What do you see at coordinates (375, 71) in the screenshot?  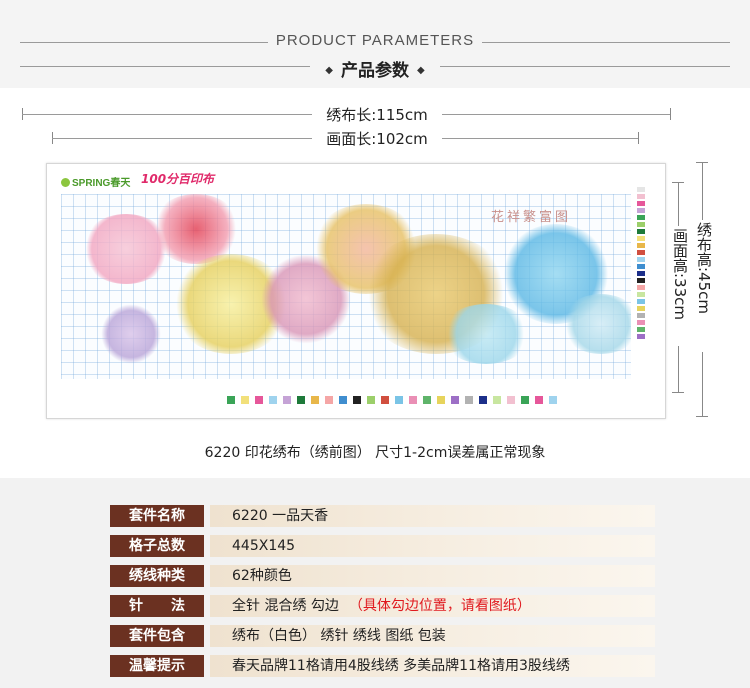 I see `section-title-cn-text: 产品参数` at bounding box center [375, 71].